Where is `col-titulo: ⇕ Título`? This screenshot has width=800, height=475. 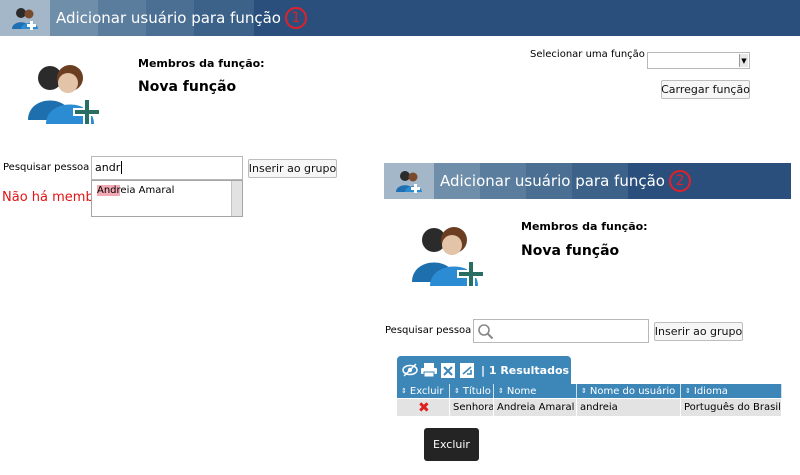 col-titulo: ⇕ Título is located at coordinates (472, 391).